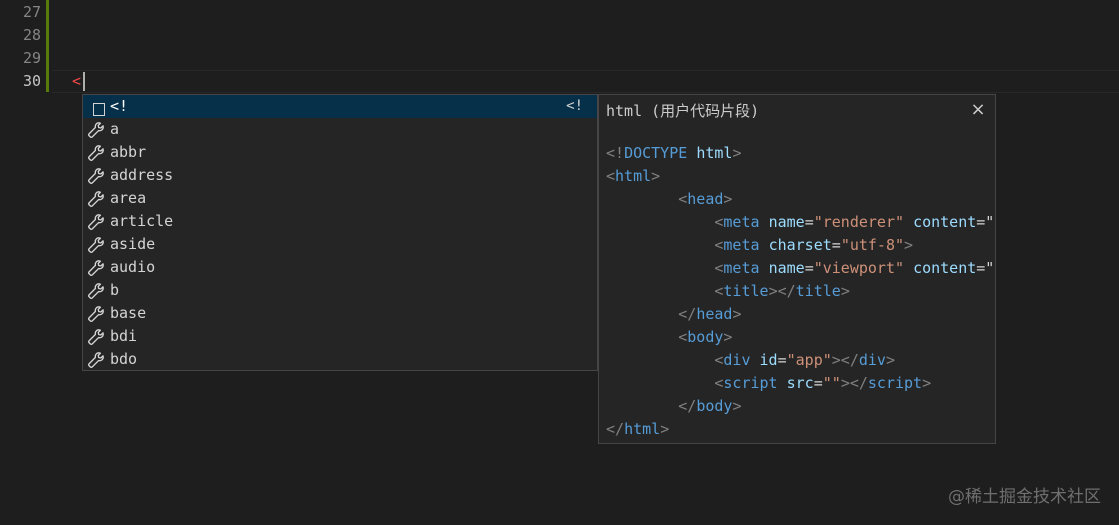  Describe the element at coordinates (683, 199) in the screenshot. I see `code-token: <` at that location.